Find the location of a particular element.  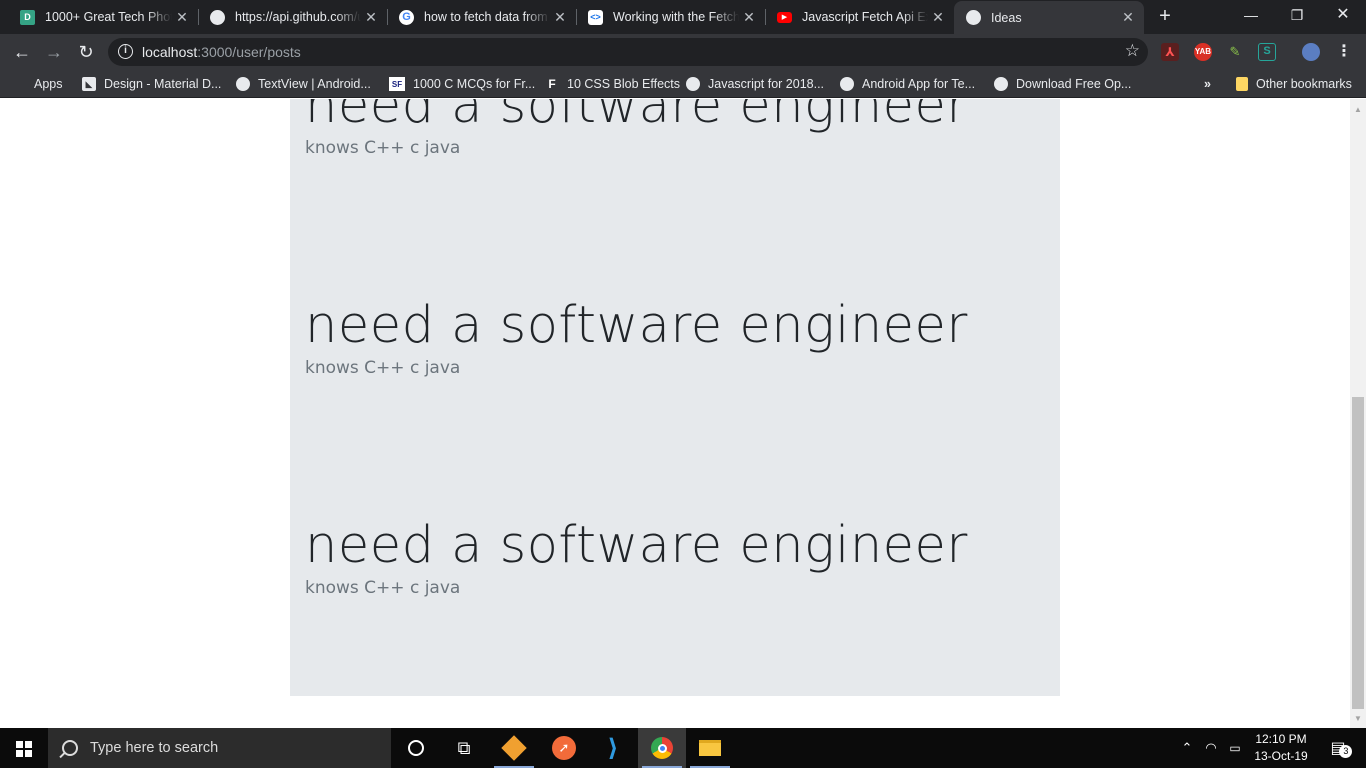

pen-extension-icon: ✎ is located at coordinates (1235, 52).